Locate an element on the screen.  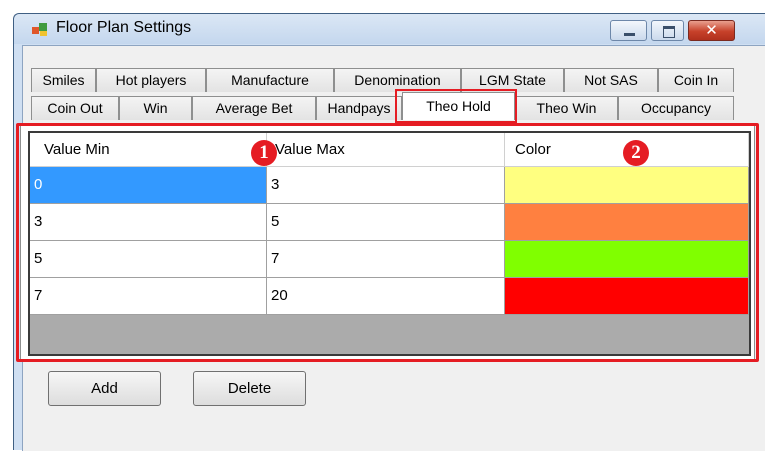
add-button: Add is located at coordinates (104, 388).